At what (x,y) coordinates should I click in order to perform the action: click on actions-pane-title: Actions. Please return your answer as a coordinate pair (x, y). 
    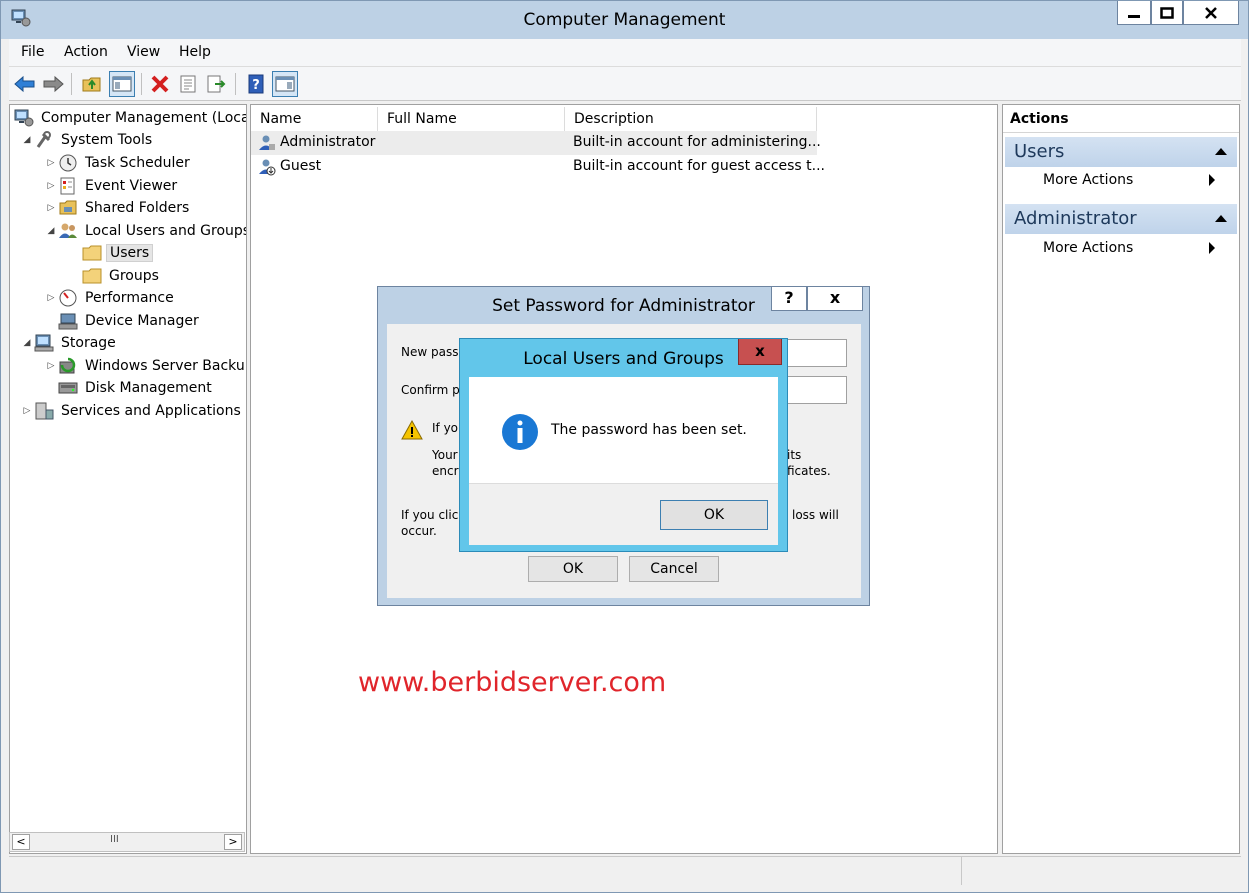
    Looking at the image, I should click on (1121, 119).